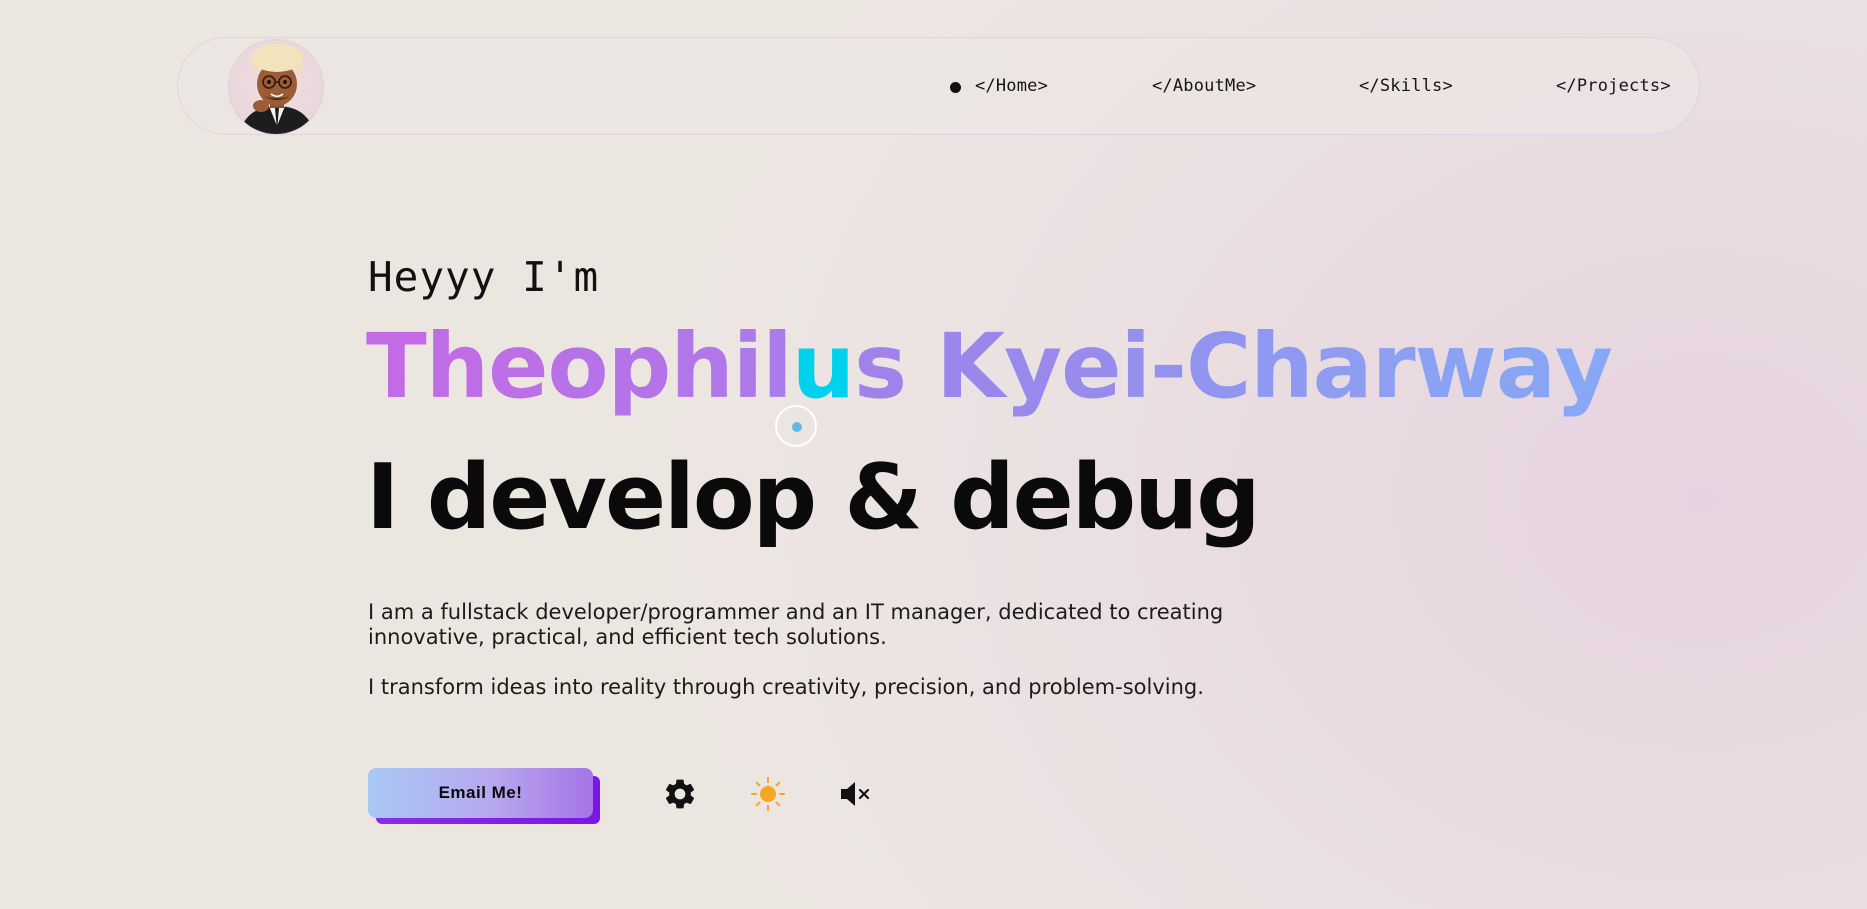  I want to click on navbar: </Home> </AboutMe> </Skills> </Projects>, so click(938, 86).